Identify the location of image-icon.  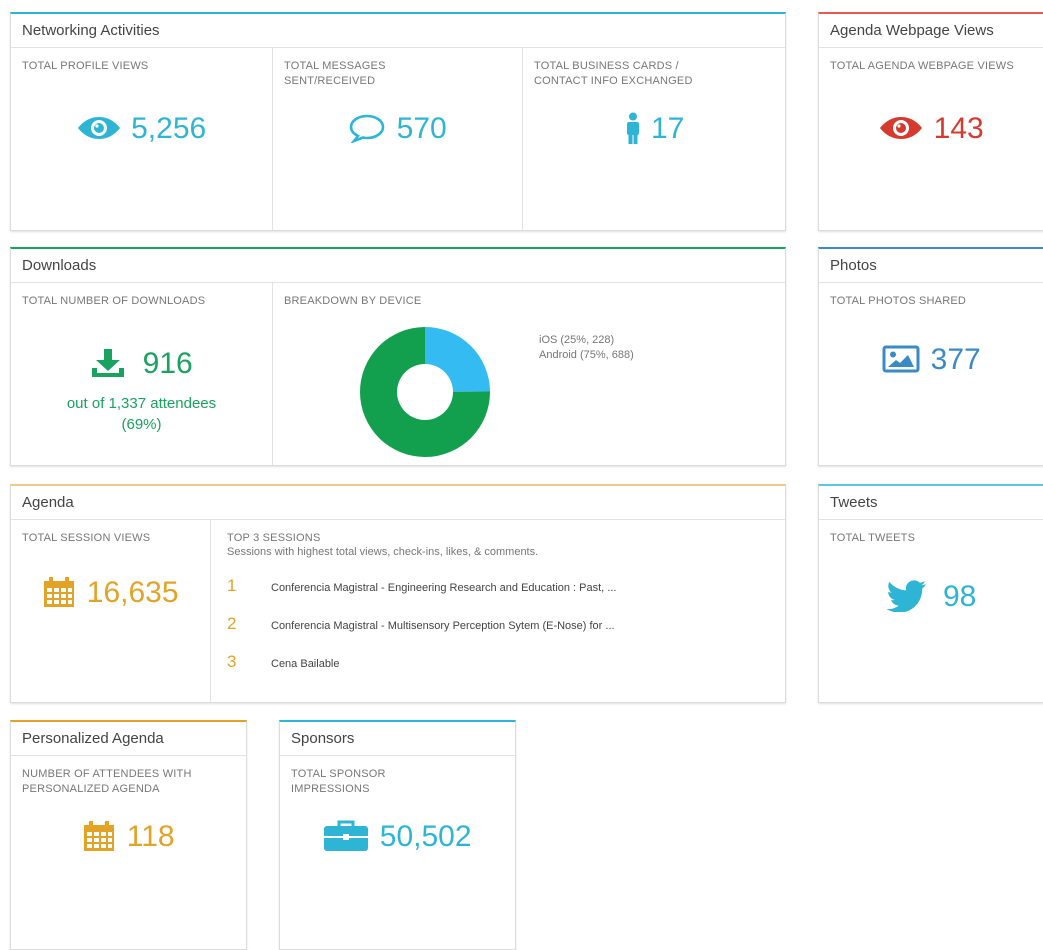
(906, 359).